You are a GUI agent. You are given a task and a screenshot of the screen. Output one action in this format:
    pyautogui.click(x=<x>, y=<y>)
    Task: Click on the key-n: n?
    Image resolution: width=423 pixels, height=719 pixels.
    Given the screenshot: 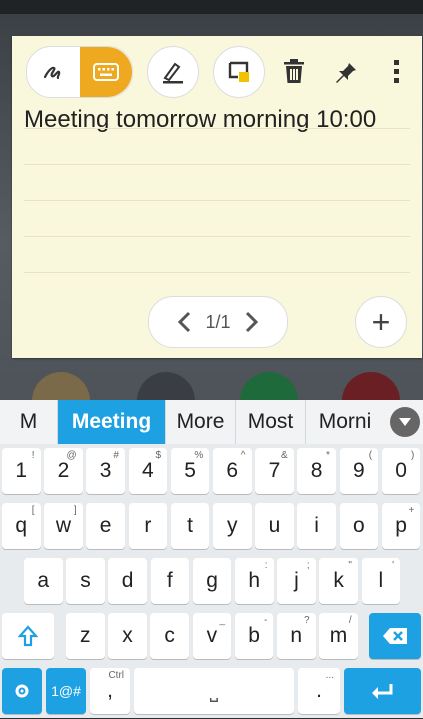 What is the action you would take?
    pyautogui.click(x=296, y=636)
    